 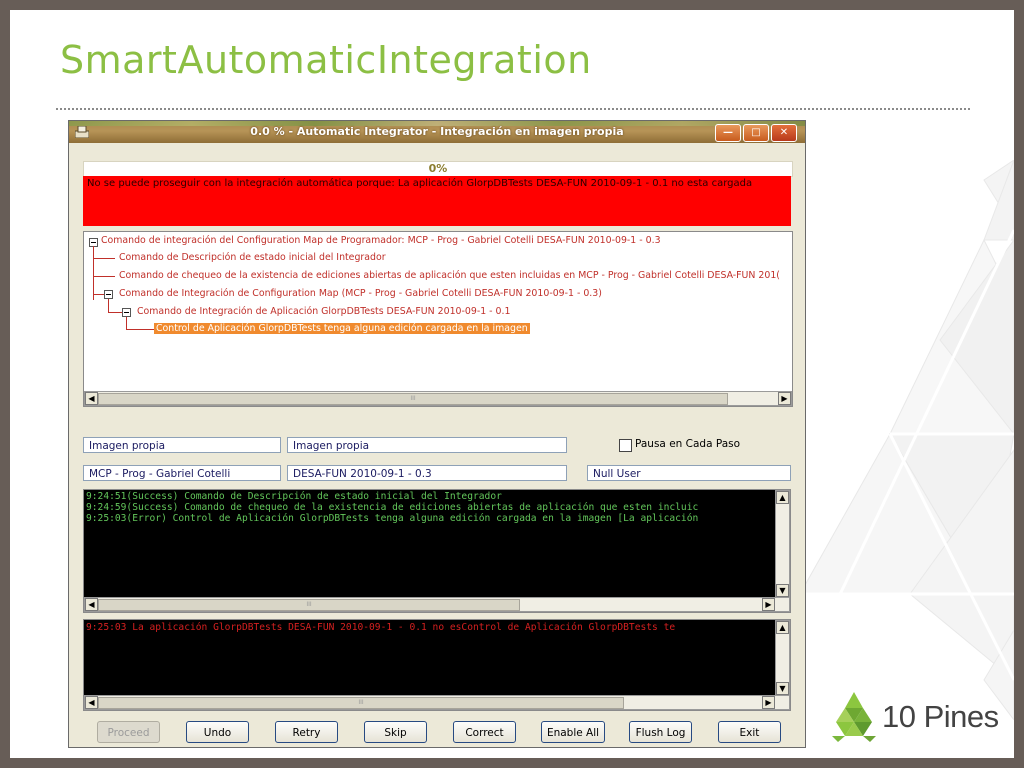 I want to click on error-log-vertical-scrollbar: ▲ ▼, so click(x=782, y=658).